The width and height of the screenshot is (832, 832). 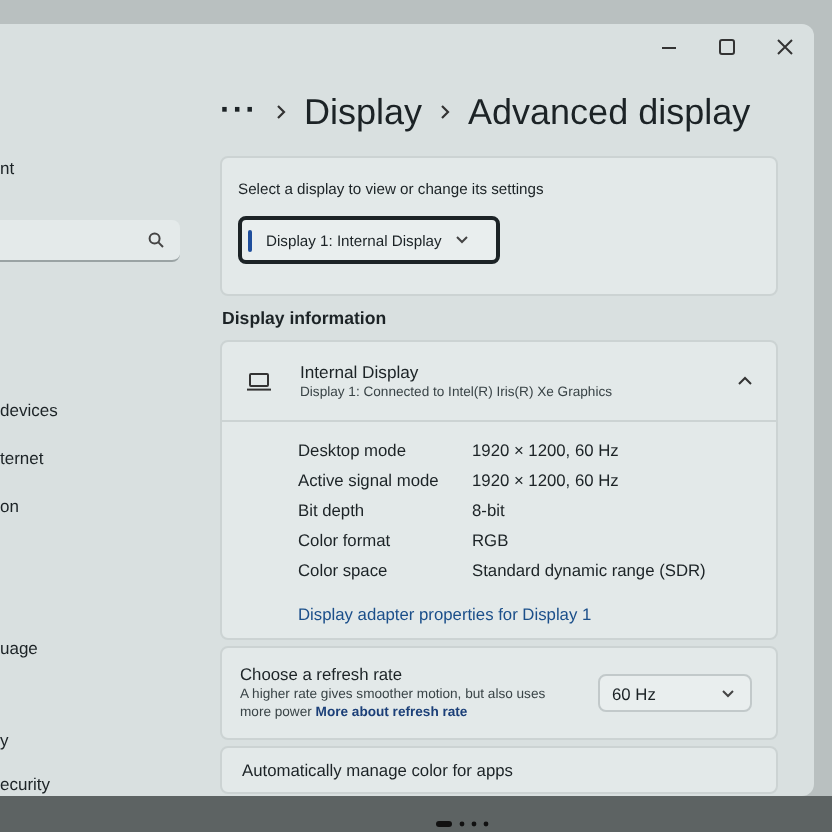 What do you see at coordinates (322, 674) in the screenshot?
I see `refresh-rate-title: Choose a refresh rate` at bounding box center [322, 674].